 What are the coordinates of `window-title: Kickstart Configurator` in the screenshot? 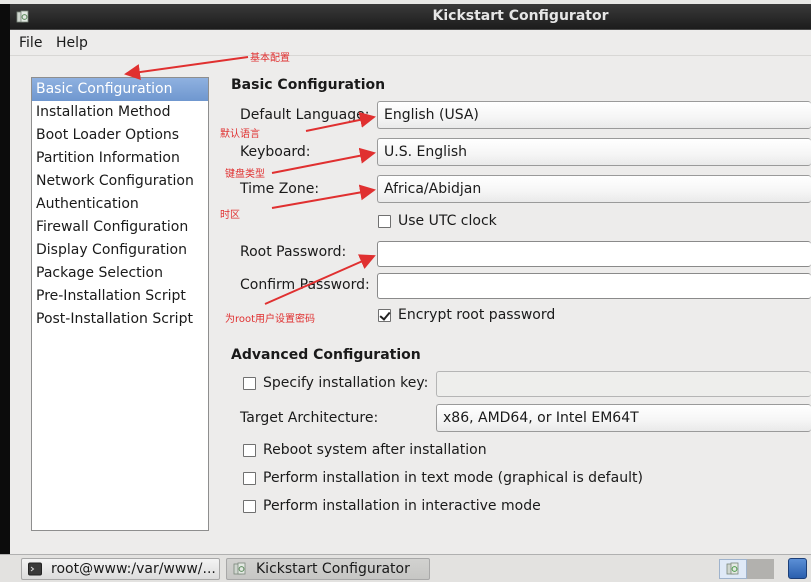 It's located at (520, 16).